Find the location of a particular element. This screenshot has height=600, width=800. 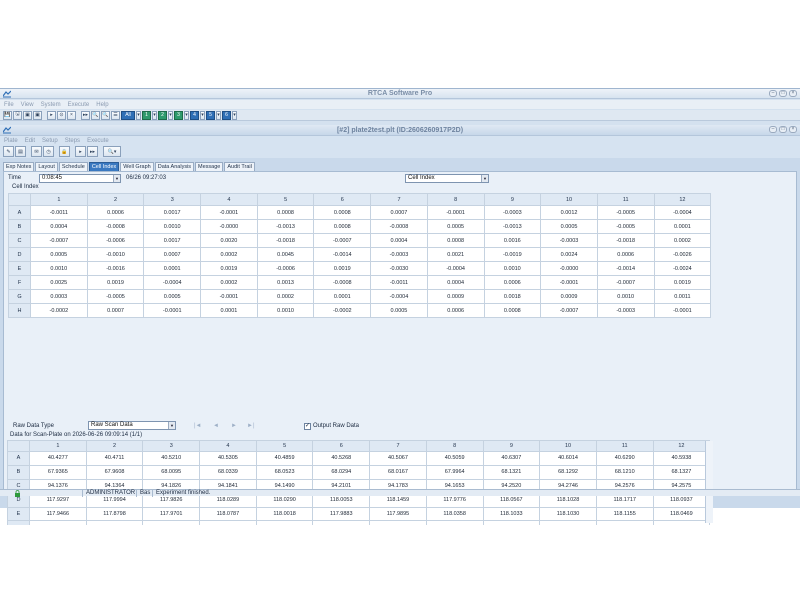

print-icon: ▣ is located at coordinates (27, 115).